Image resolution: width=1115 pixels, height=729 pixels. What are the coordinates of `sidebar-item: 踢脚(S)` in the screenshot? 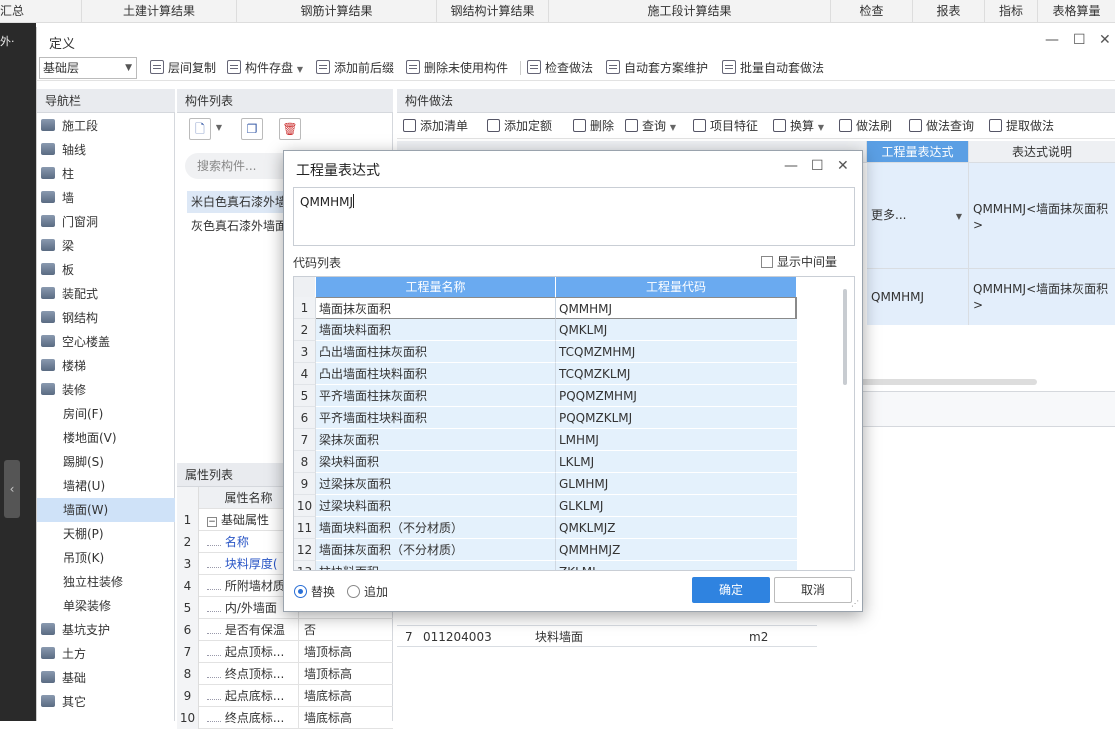 It's located at (106, 462).